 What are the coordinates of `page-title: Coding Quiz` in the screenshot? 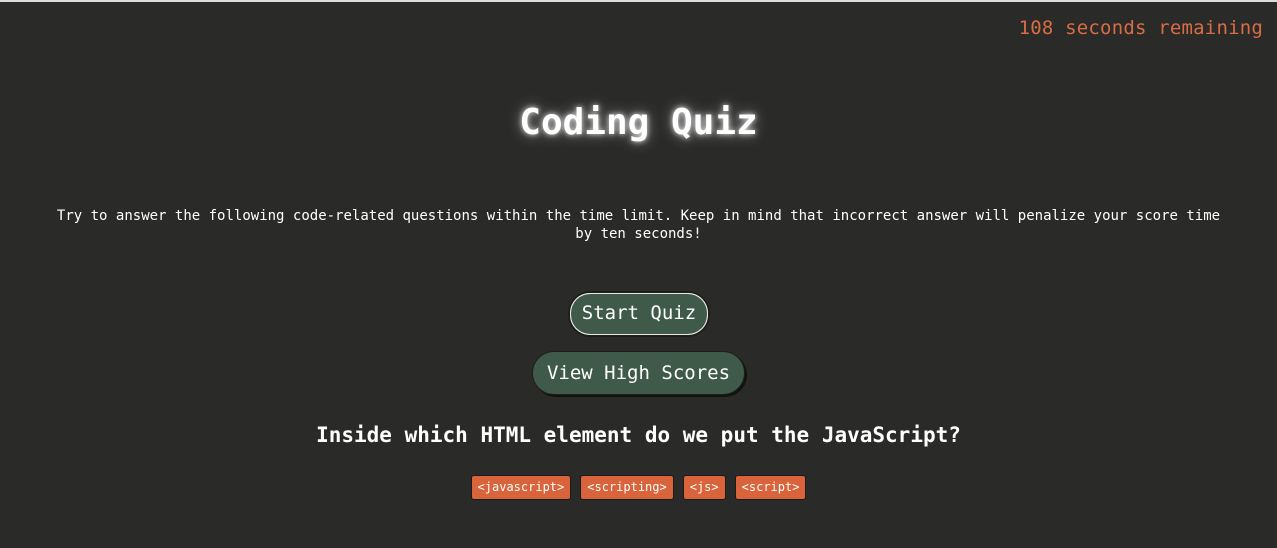 It's located at (638, 122).